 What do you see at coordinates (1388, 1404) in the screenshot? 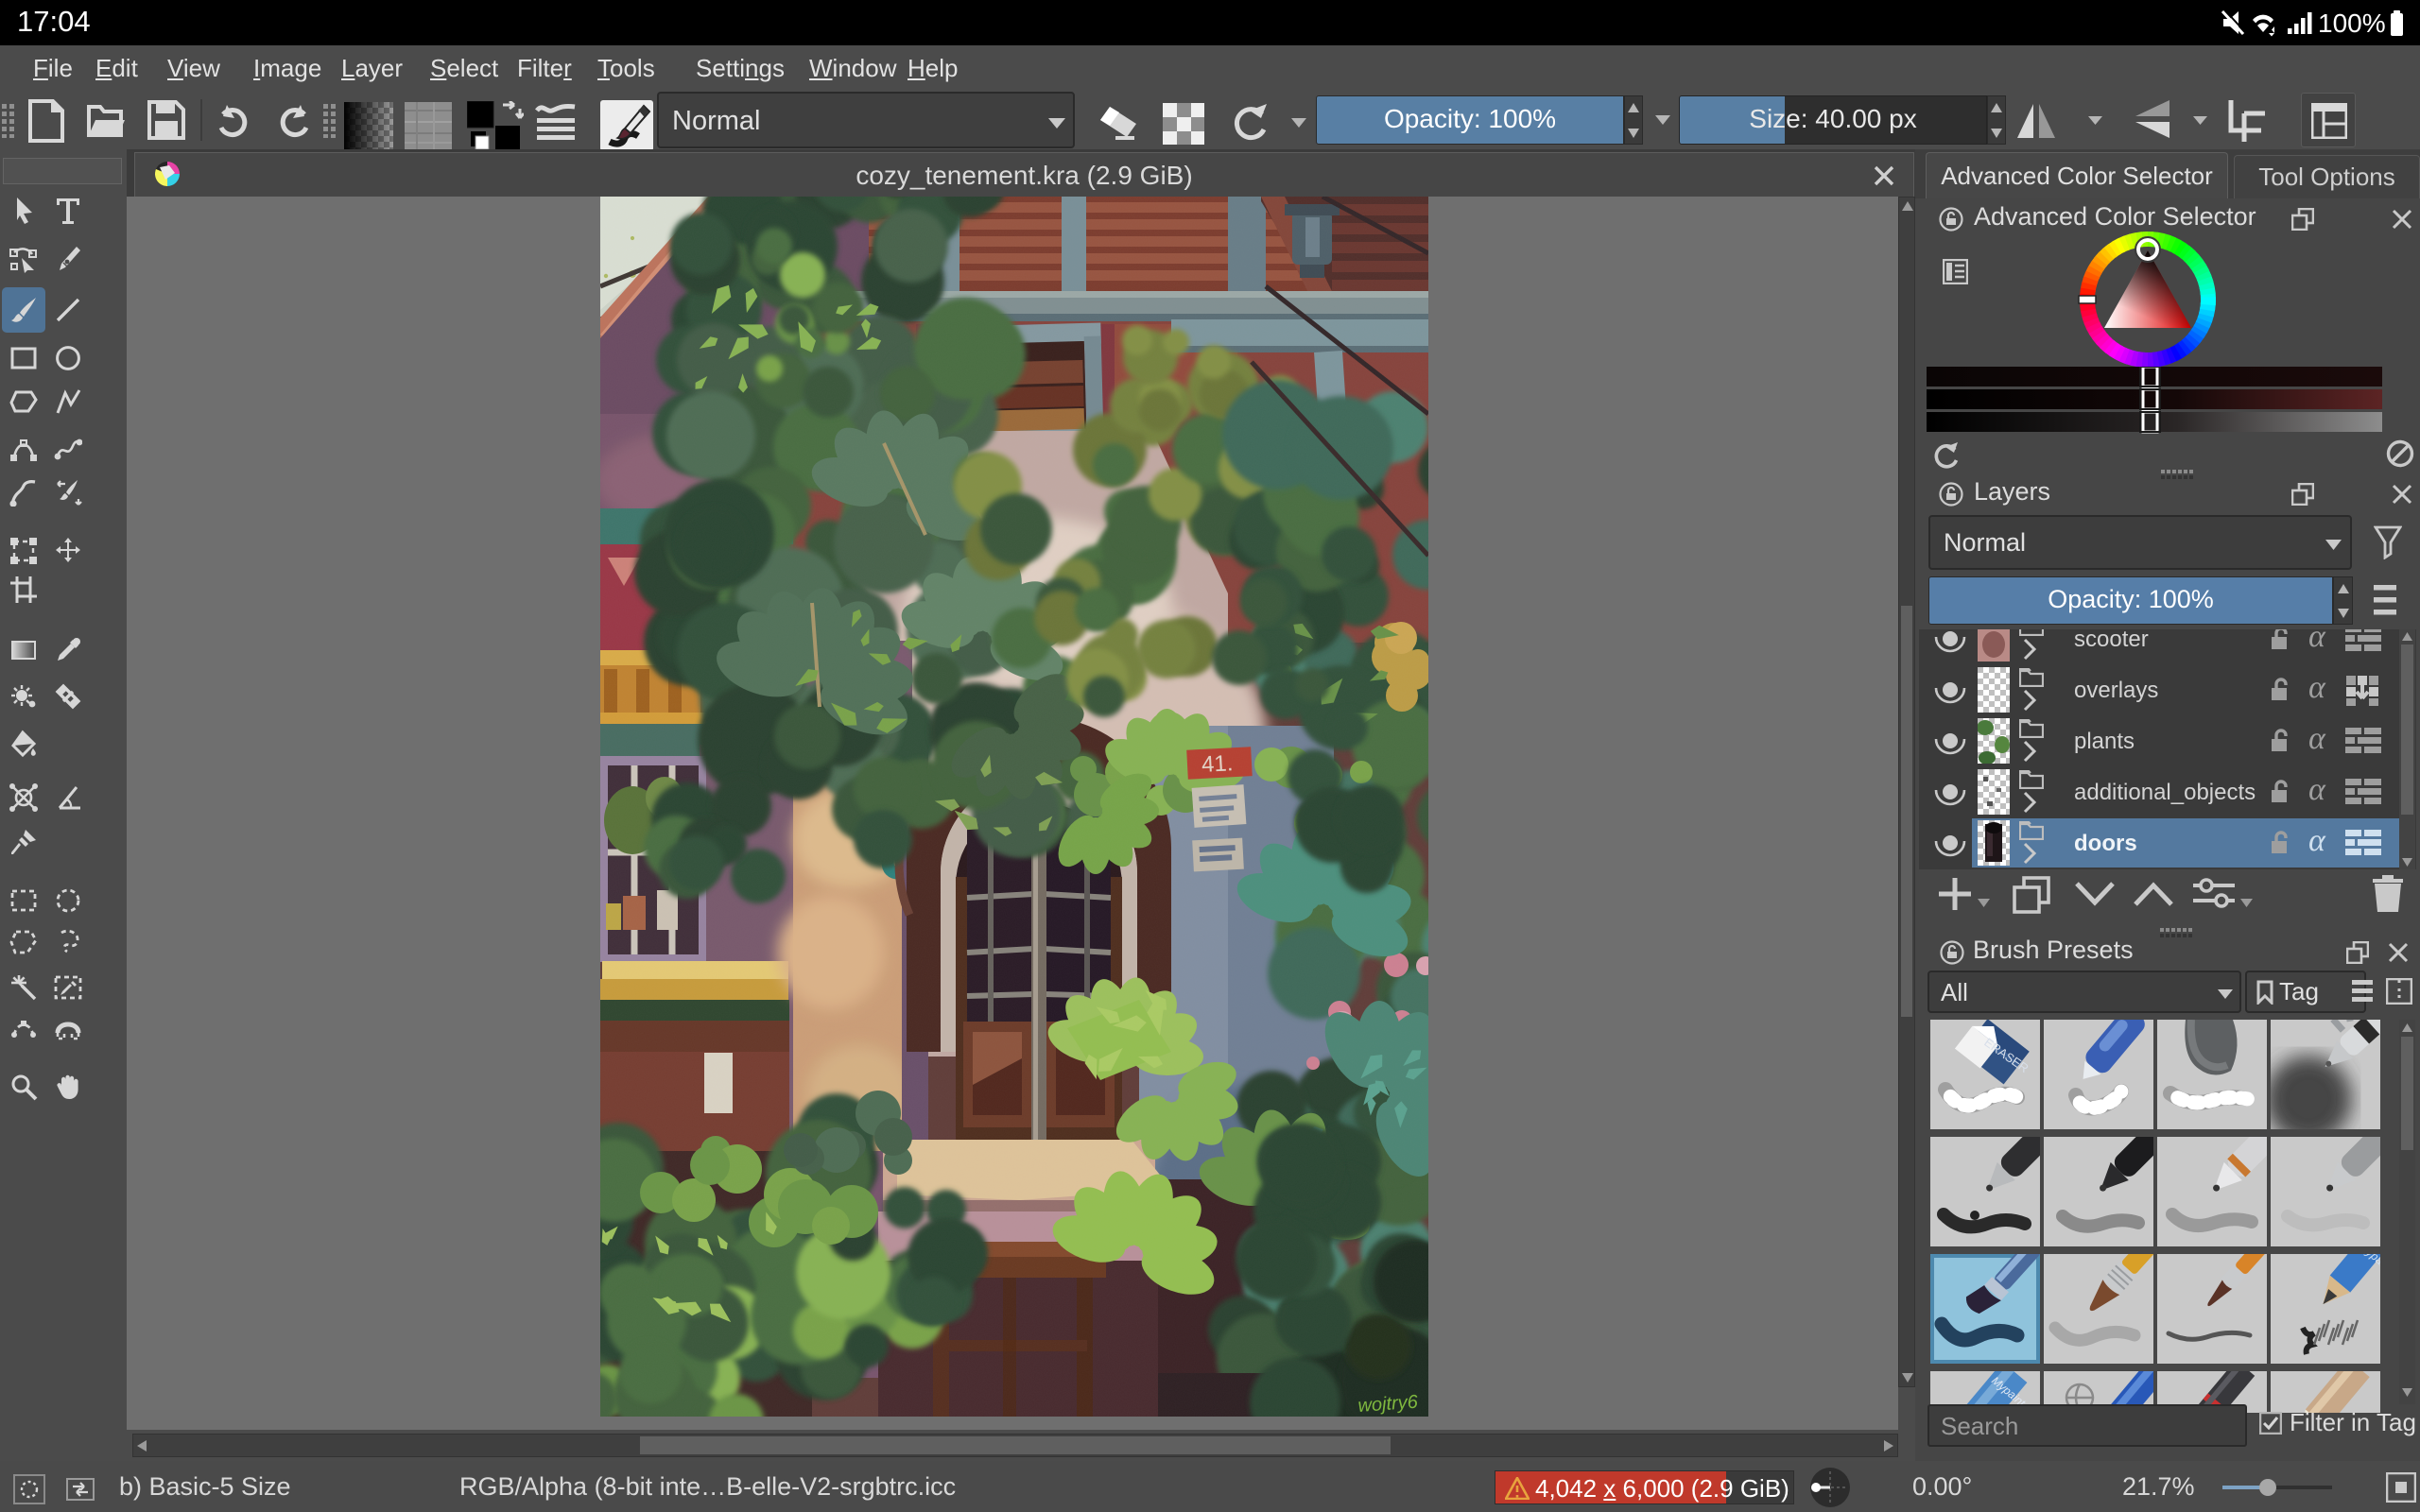
I see `svg-text: wojtry6` at bounding box center [1388, 1404].